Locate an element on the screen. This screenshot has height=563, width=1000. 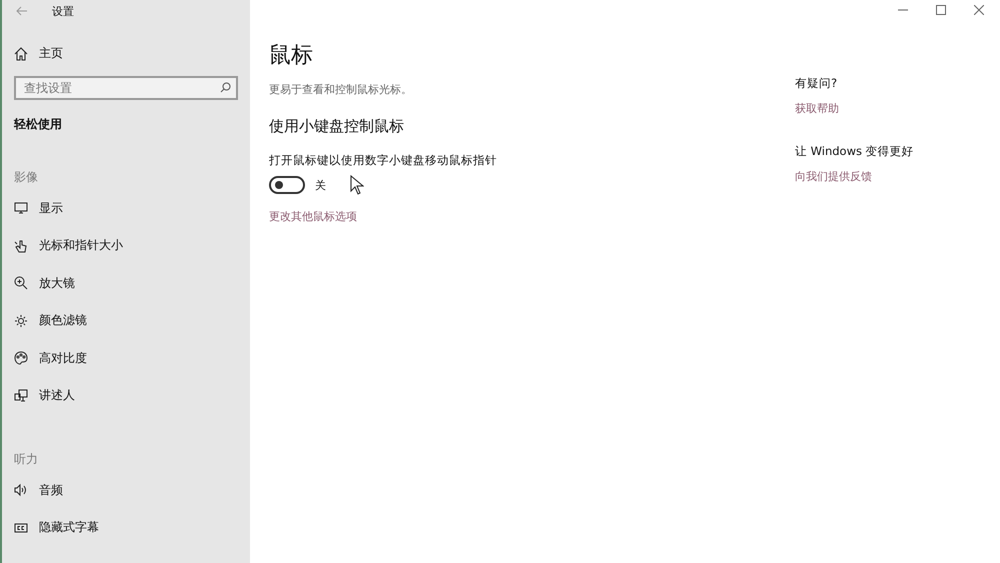
hand-pointer-icon is located at coordinates (21, 245).